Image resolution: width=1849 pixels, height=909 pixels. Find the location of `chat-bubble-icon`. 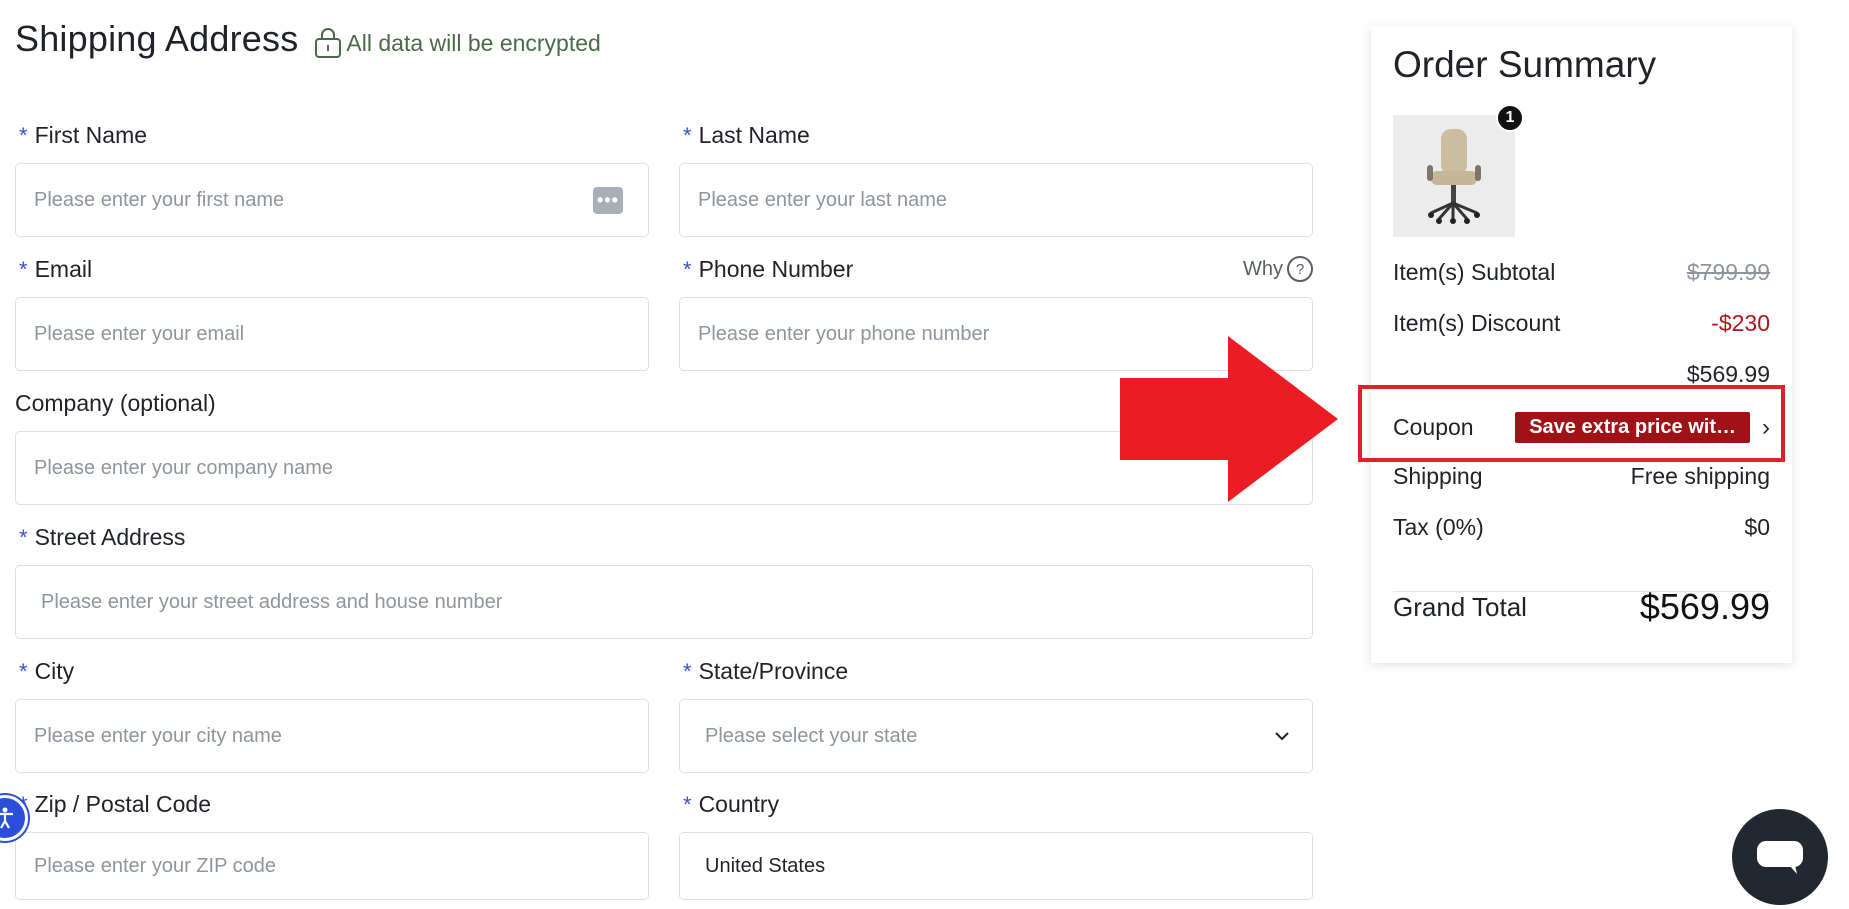

chat-bubble-icon is located at coordinates (1780, 857).